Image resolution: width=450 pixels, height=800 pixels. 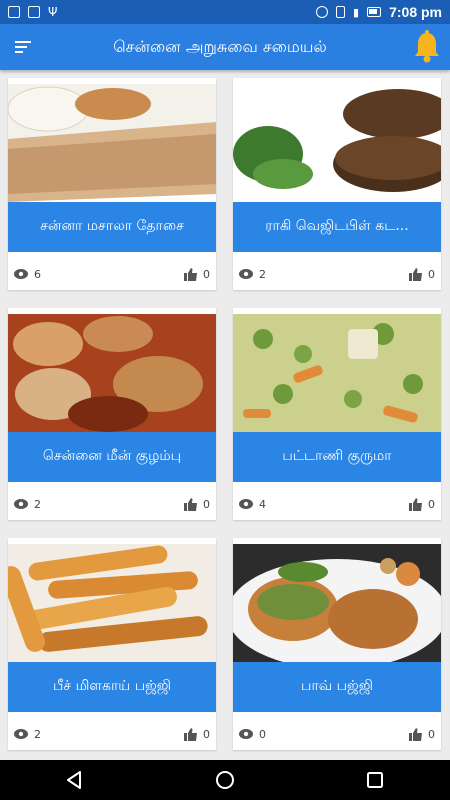 I want to click on recipe-card: பாவ் பஜ்ஜி 0 0, so click(x=337, y=644).